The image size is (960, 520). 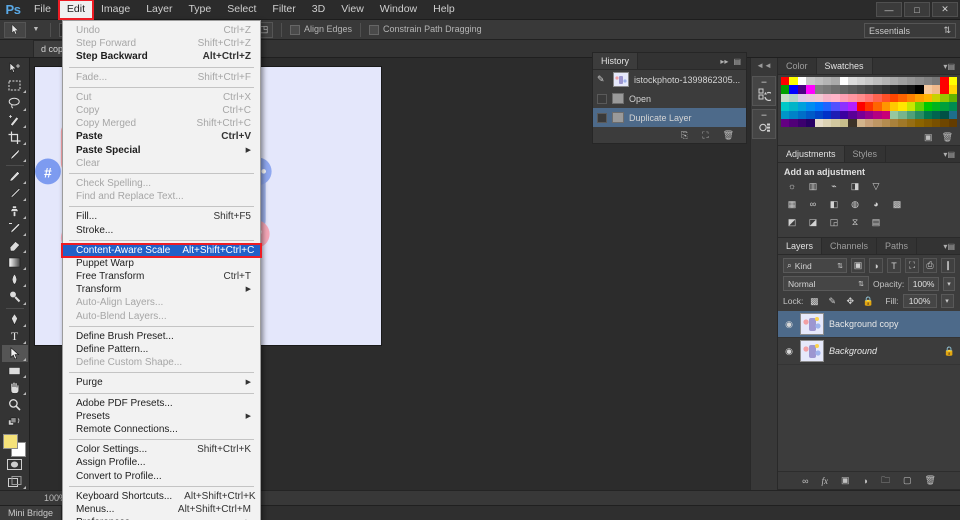 I want to click on menu-item-free-transform: Free Transform Ctrl+T, so click(x=161, y=276).